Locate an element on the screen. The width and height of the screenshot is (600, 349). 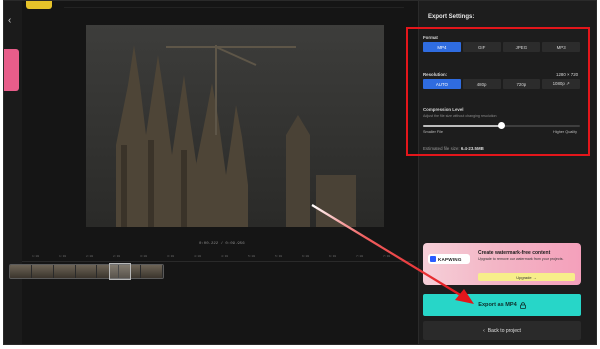
ruler-tick: 7:00 is located at coordinates (360, 256).